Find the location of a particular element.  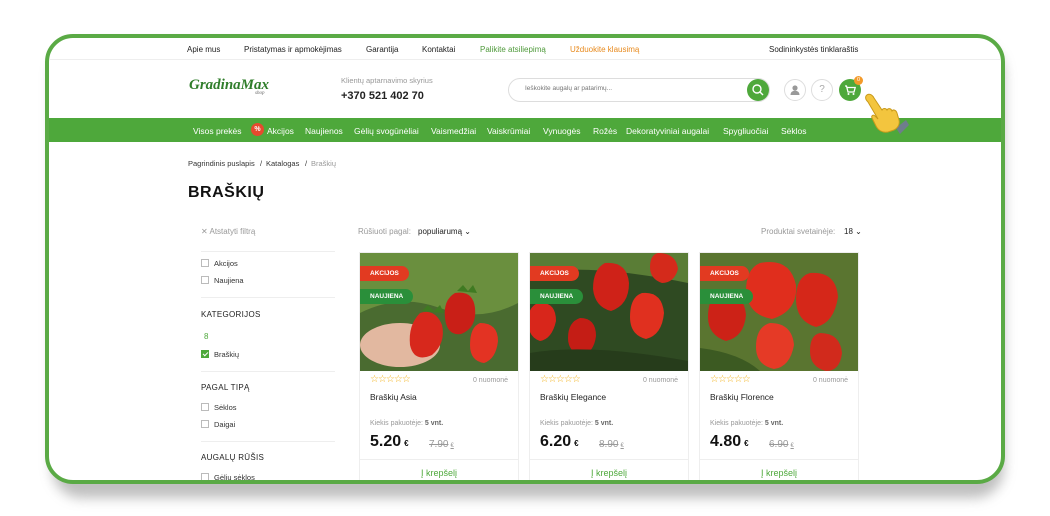

plant-type-title: AUGALŲ RŪŠIS is located at coordinates (233, 457).